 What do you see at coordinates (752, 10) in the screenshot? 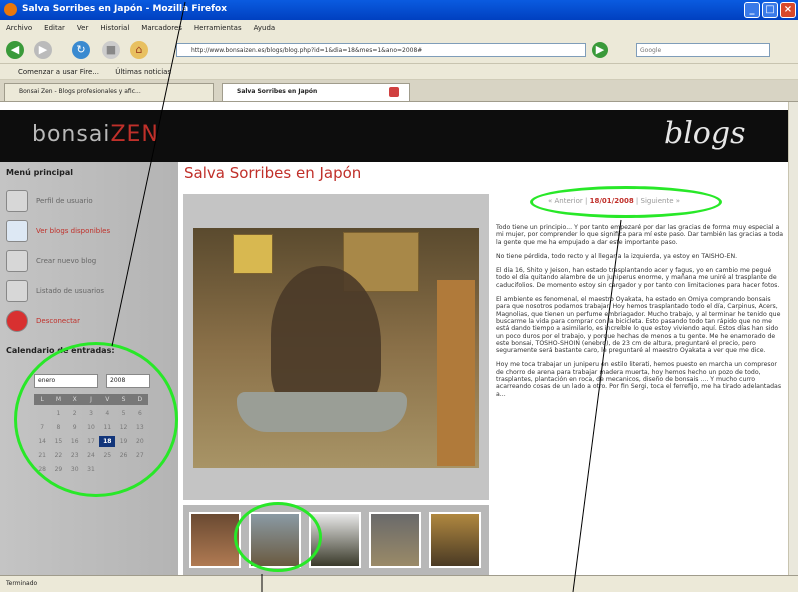
I see `minimize-button: _` at bounding box center [752, 10].